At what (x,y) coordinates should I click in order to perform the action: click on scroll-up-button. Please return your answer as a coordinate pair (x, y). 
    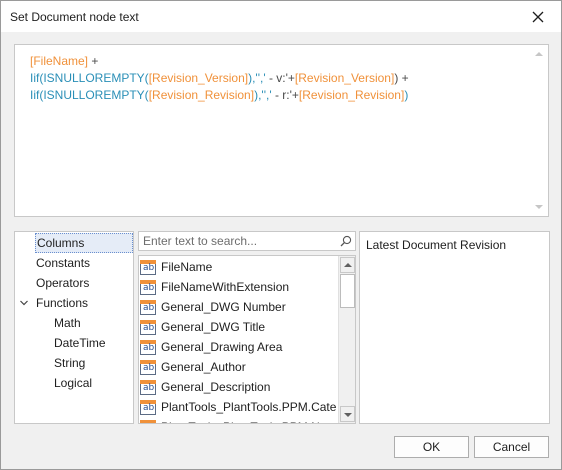
    Looking at the image, I should click on (347, 265).